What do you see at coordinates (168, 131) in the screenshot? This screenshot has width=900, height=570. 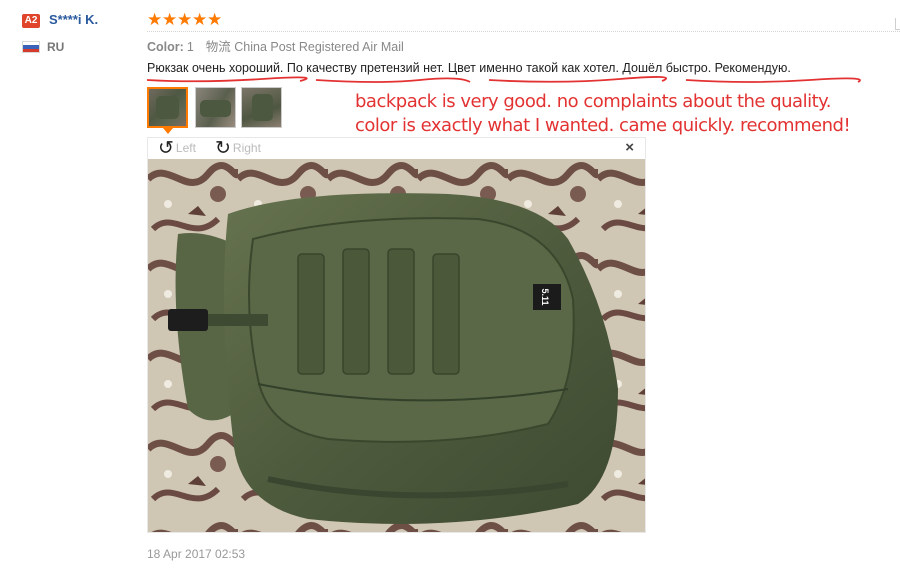 I see `active-thumbnail-indicator` at bounding box center [168, 131].